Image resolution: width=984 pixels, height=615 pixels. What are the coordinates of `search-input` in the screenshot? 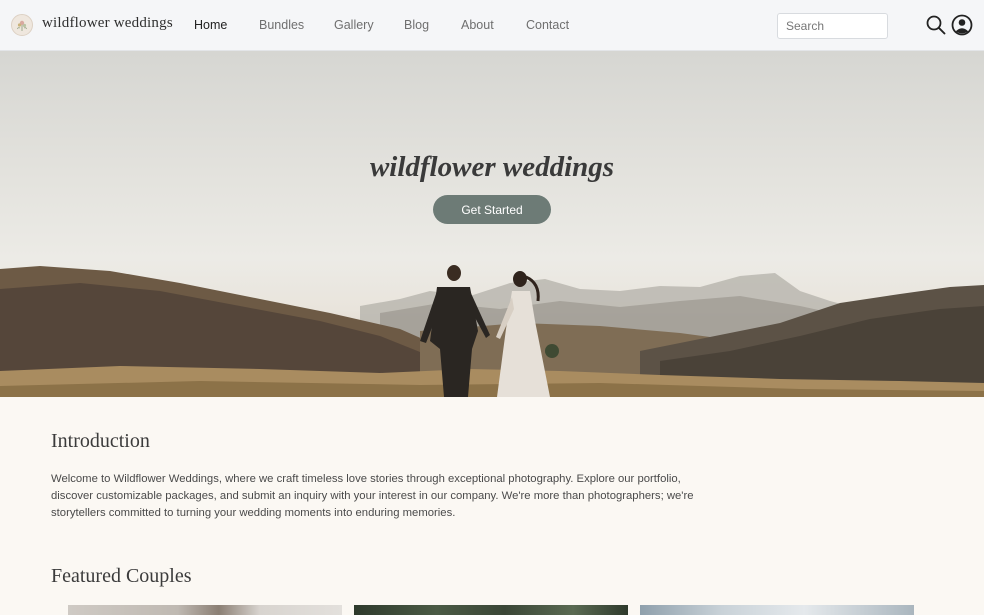 It's located at (832, 26).